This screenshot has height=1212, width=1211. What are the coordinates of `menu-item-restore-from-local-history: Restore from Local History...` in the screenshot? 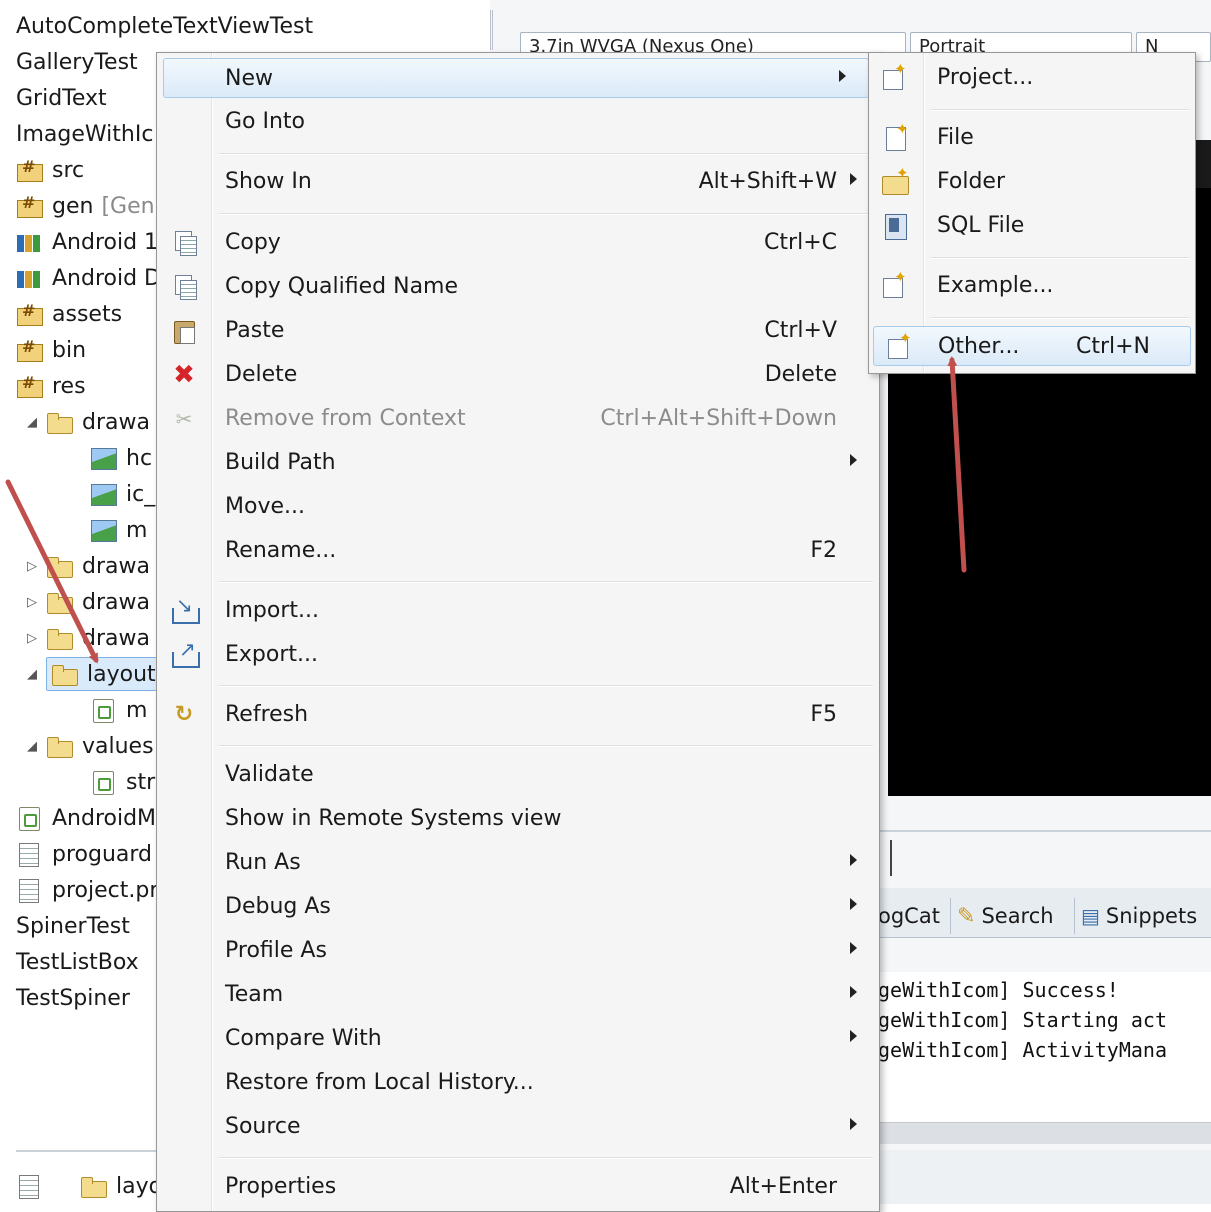 It's located at (518, 1083).